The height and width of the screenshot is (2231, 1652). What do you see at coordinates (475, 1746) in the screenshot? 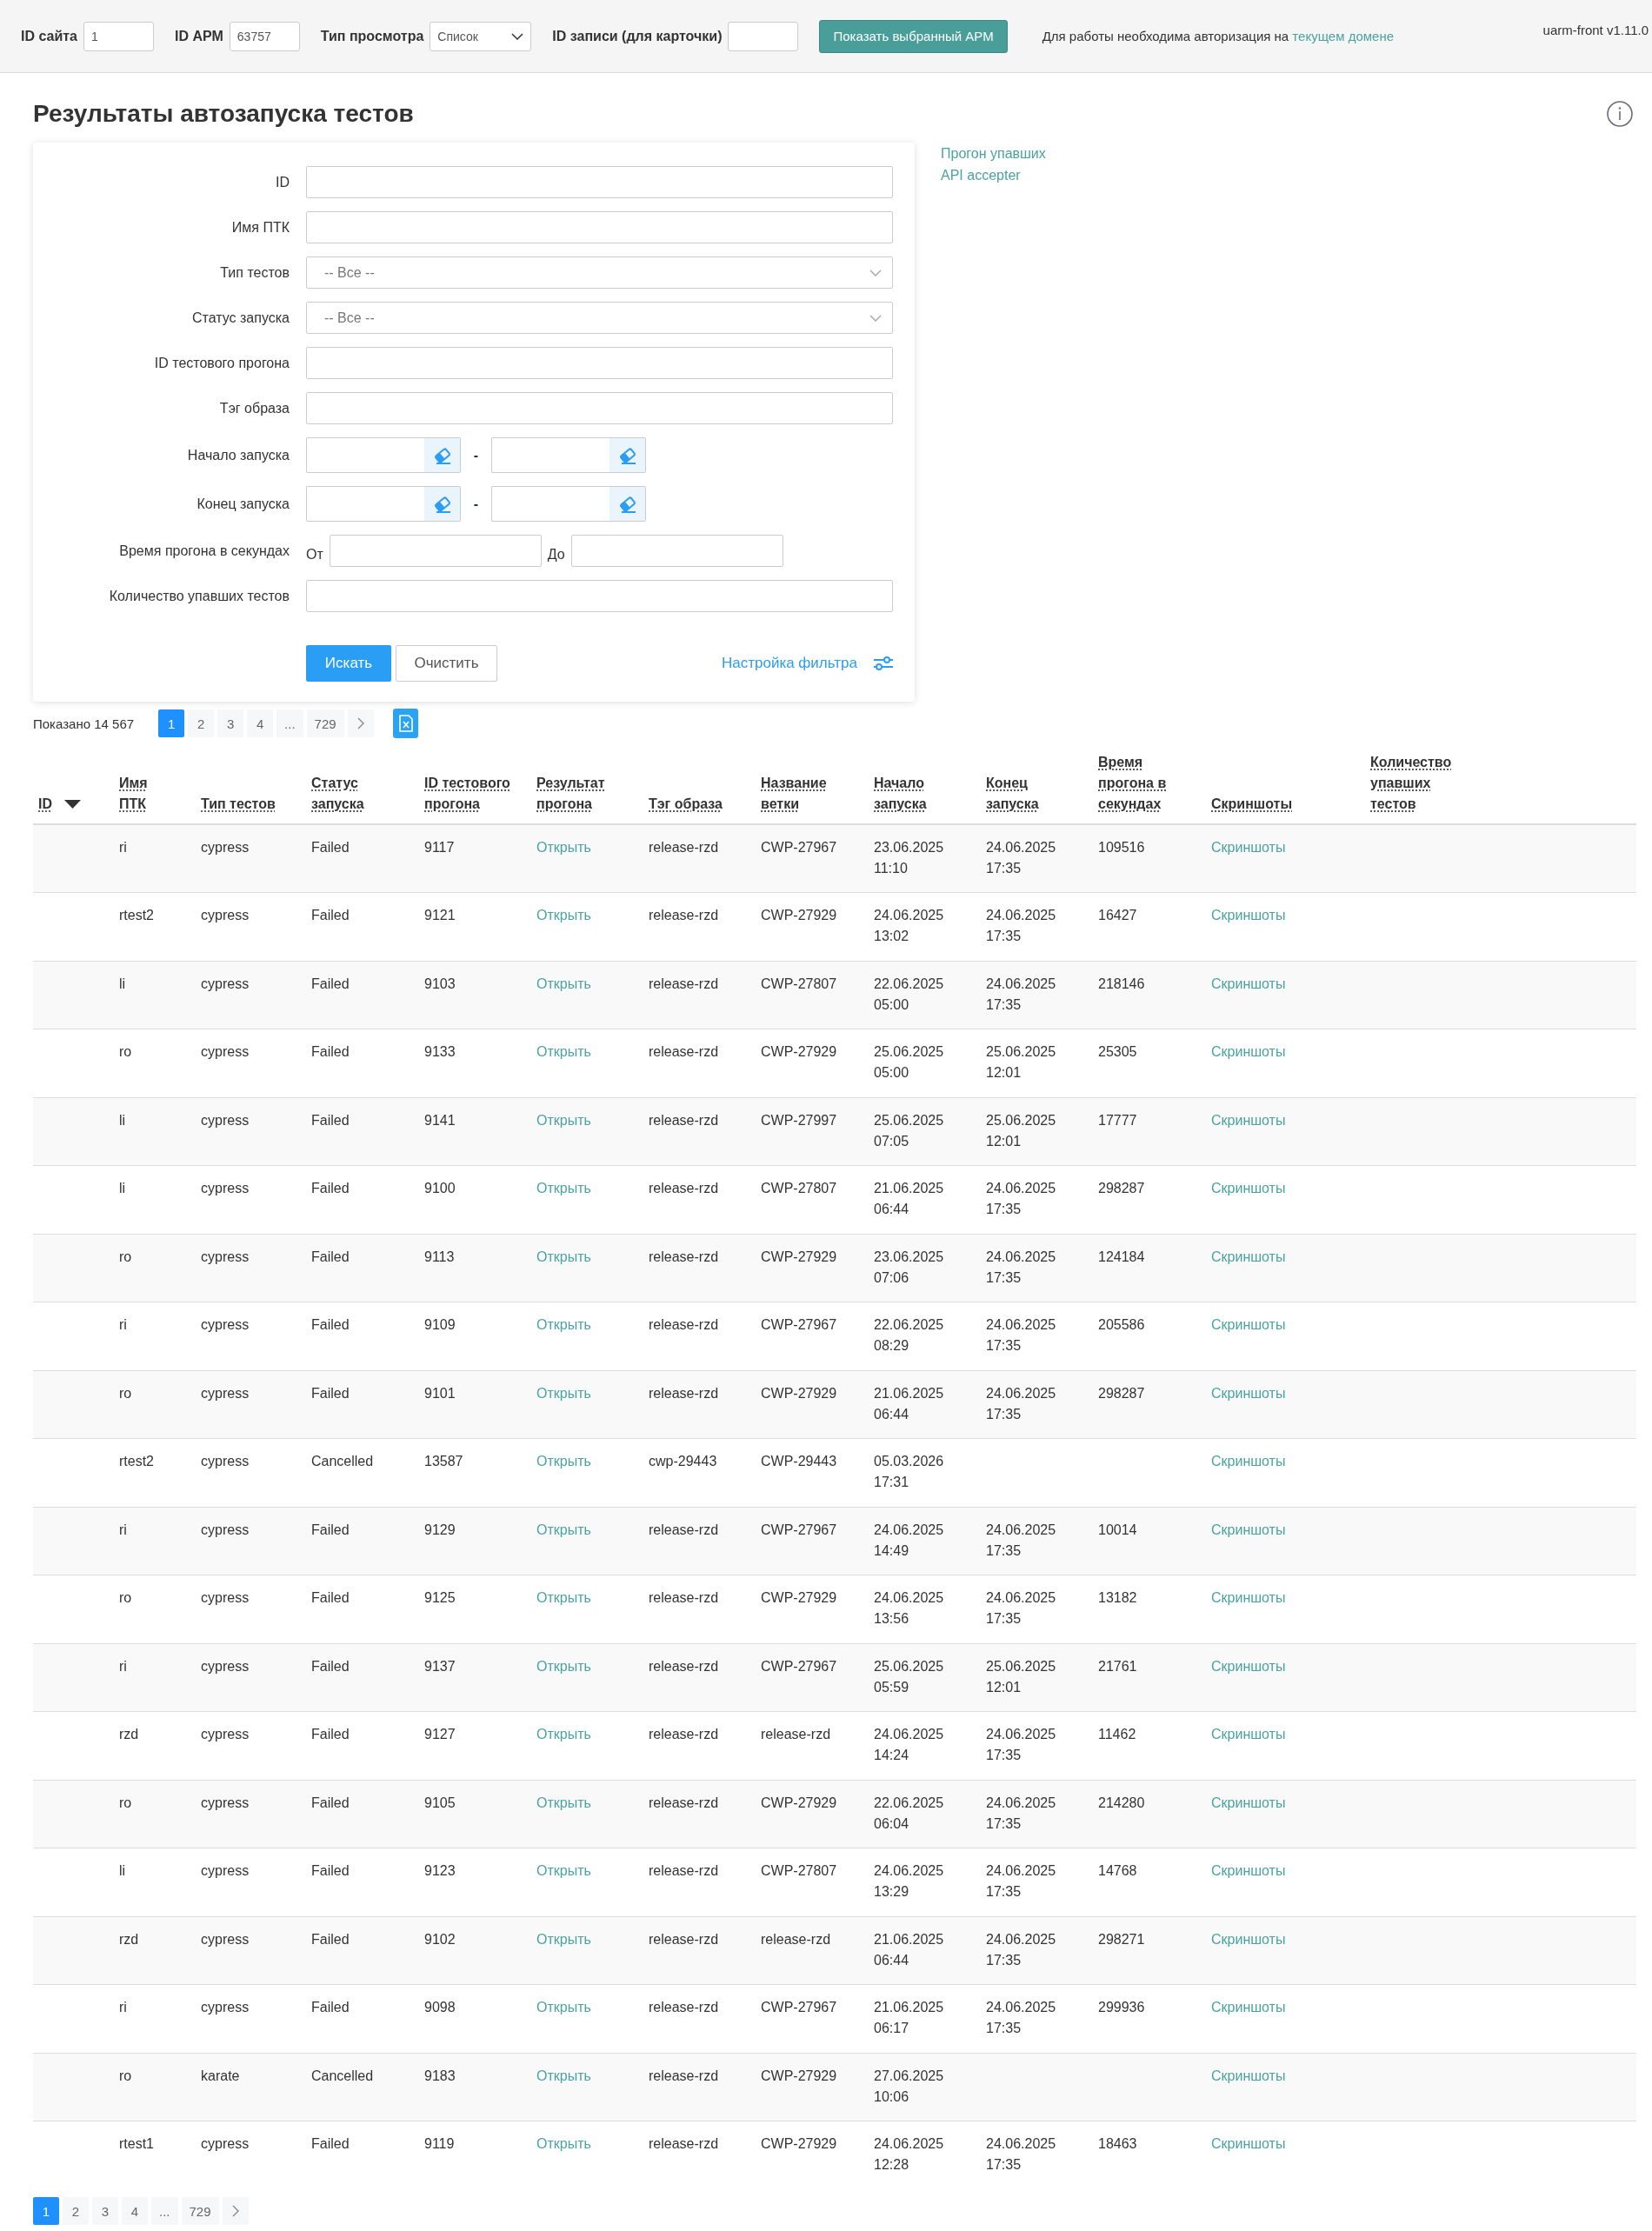
I see `table-cell: 9127` at bounding box center [475, 1746].